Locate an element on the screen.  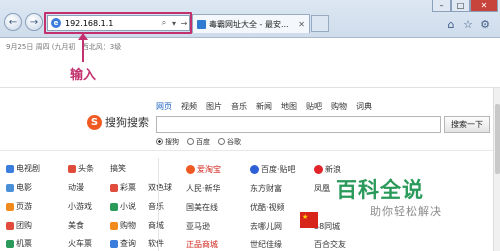
category-funny: 搞笑 is located at coordinates (118, 168).